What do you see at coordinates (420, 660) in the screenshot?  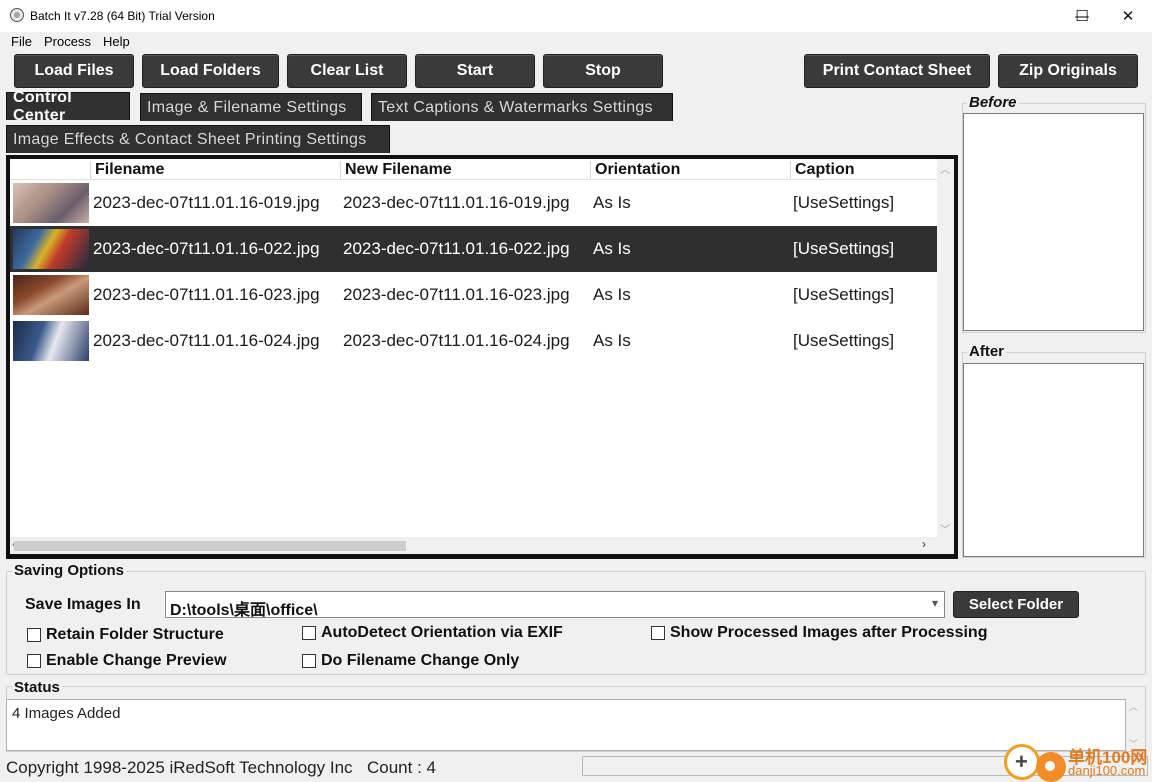 I see `checkbox-label: Do Filename Change Only` at bounding box center [420, 660].